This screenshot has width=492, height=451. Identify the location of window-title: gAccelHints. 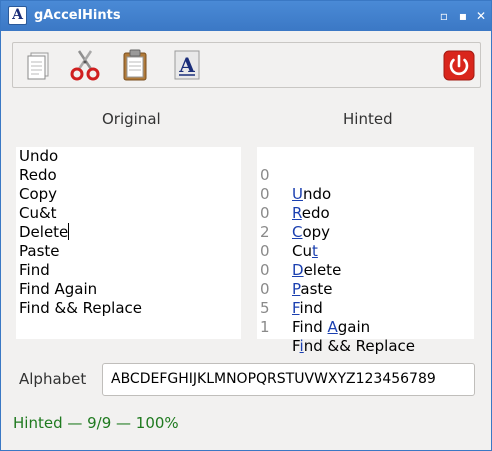
(77, 15).